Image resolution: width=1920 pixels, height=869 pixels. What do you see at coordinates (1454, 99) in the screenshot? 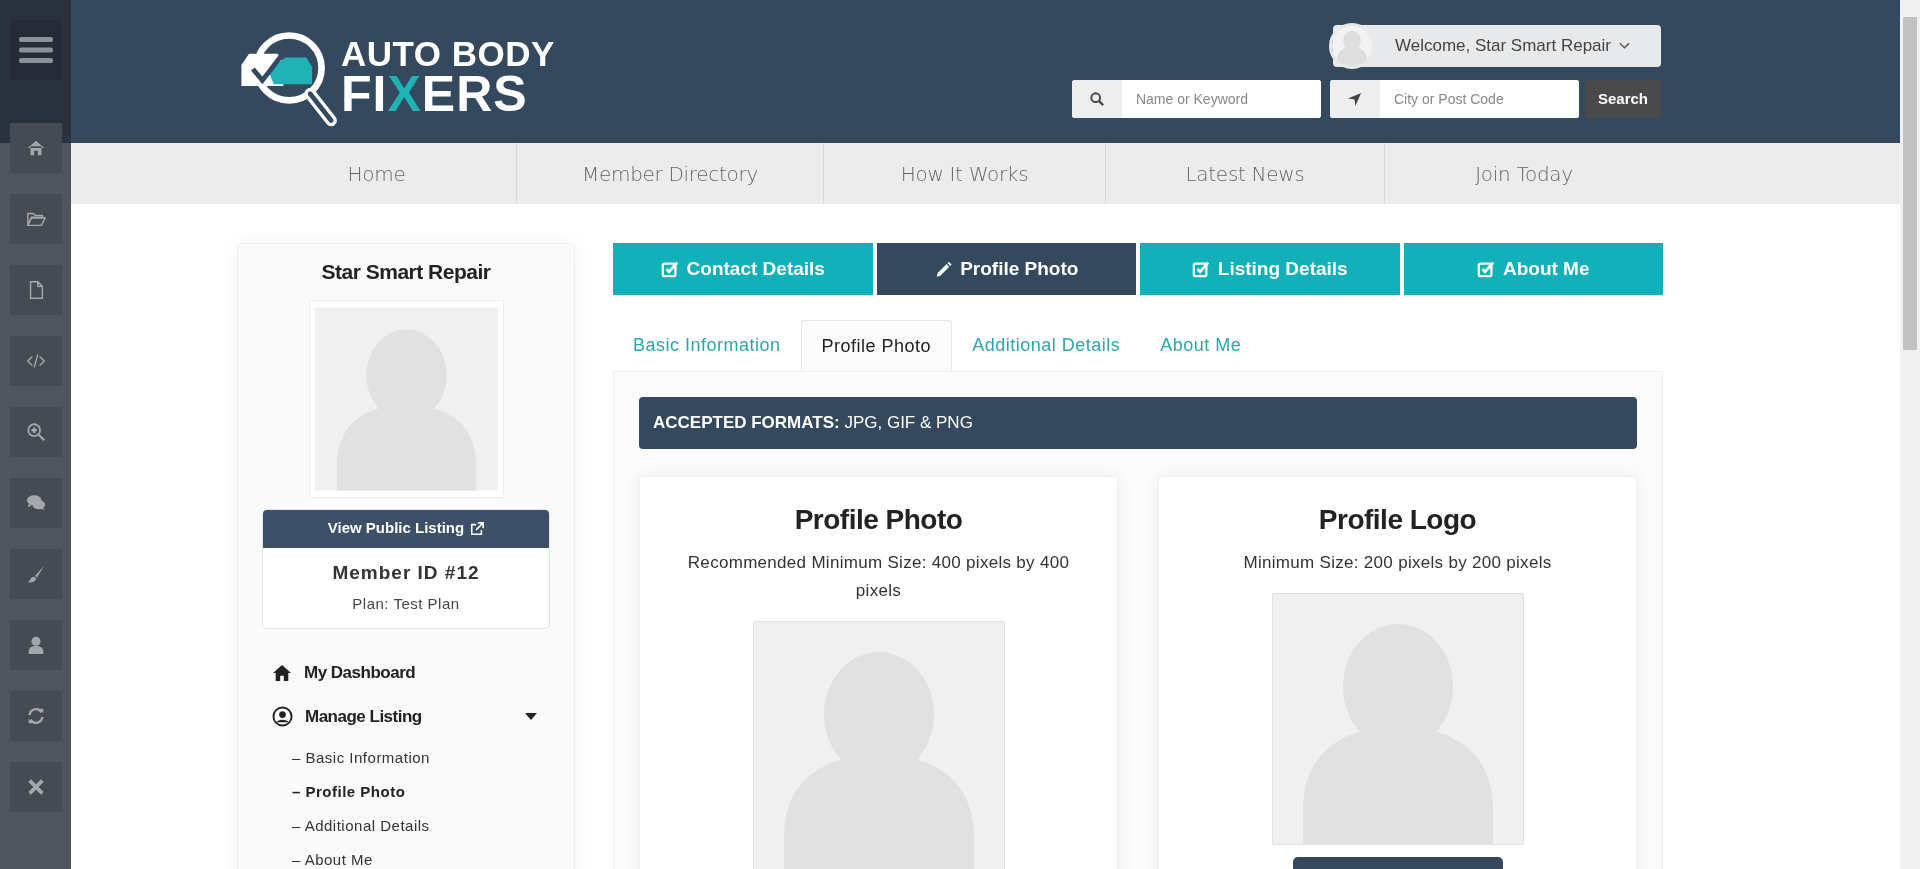
I see `location-box: City or Post Code` at bounding box center [1454, 99].